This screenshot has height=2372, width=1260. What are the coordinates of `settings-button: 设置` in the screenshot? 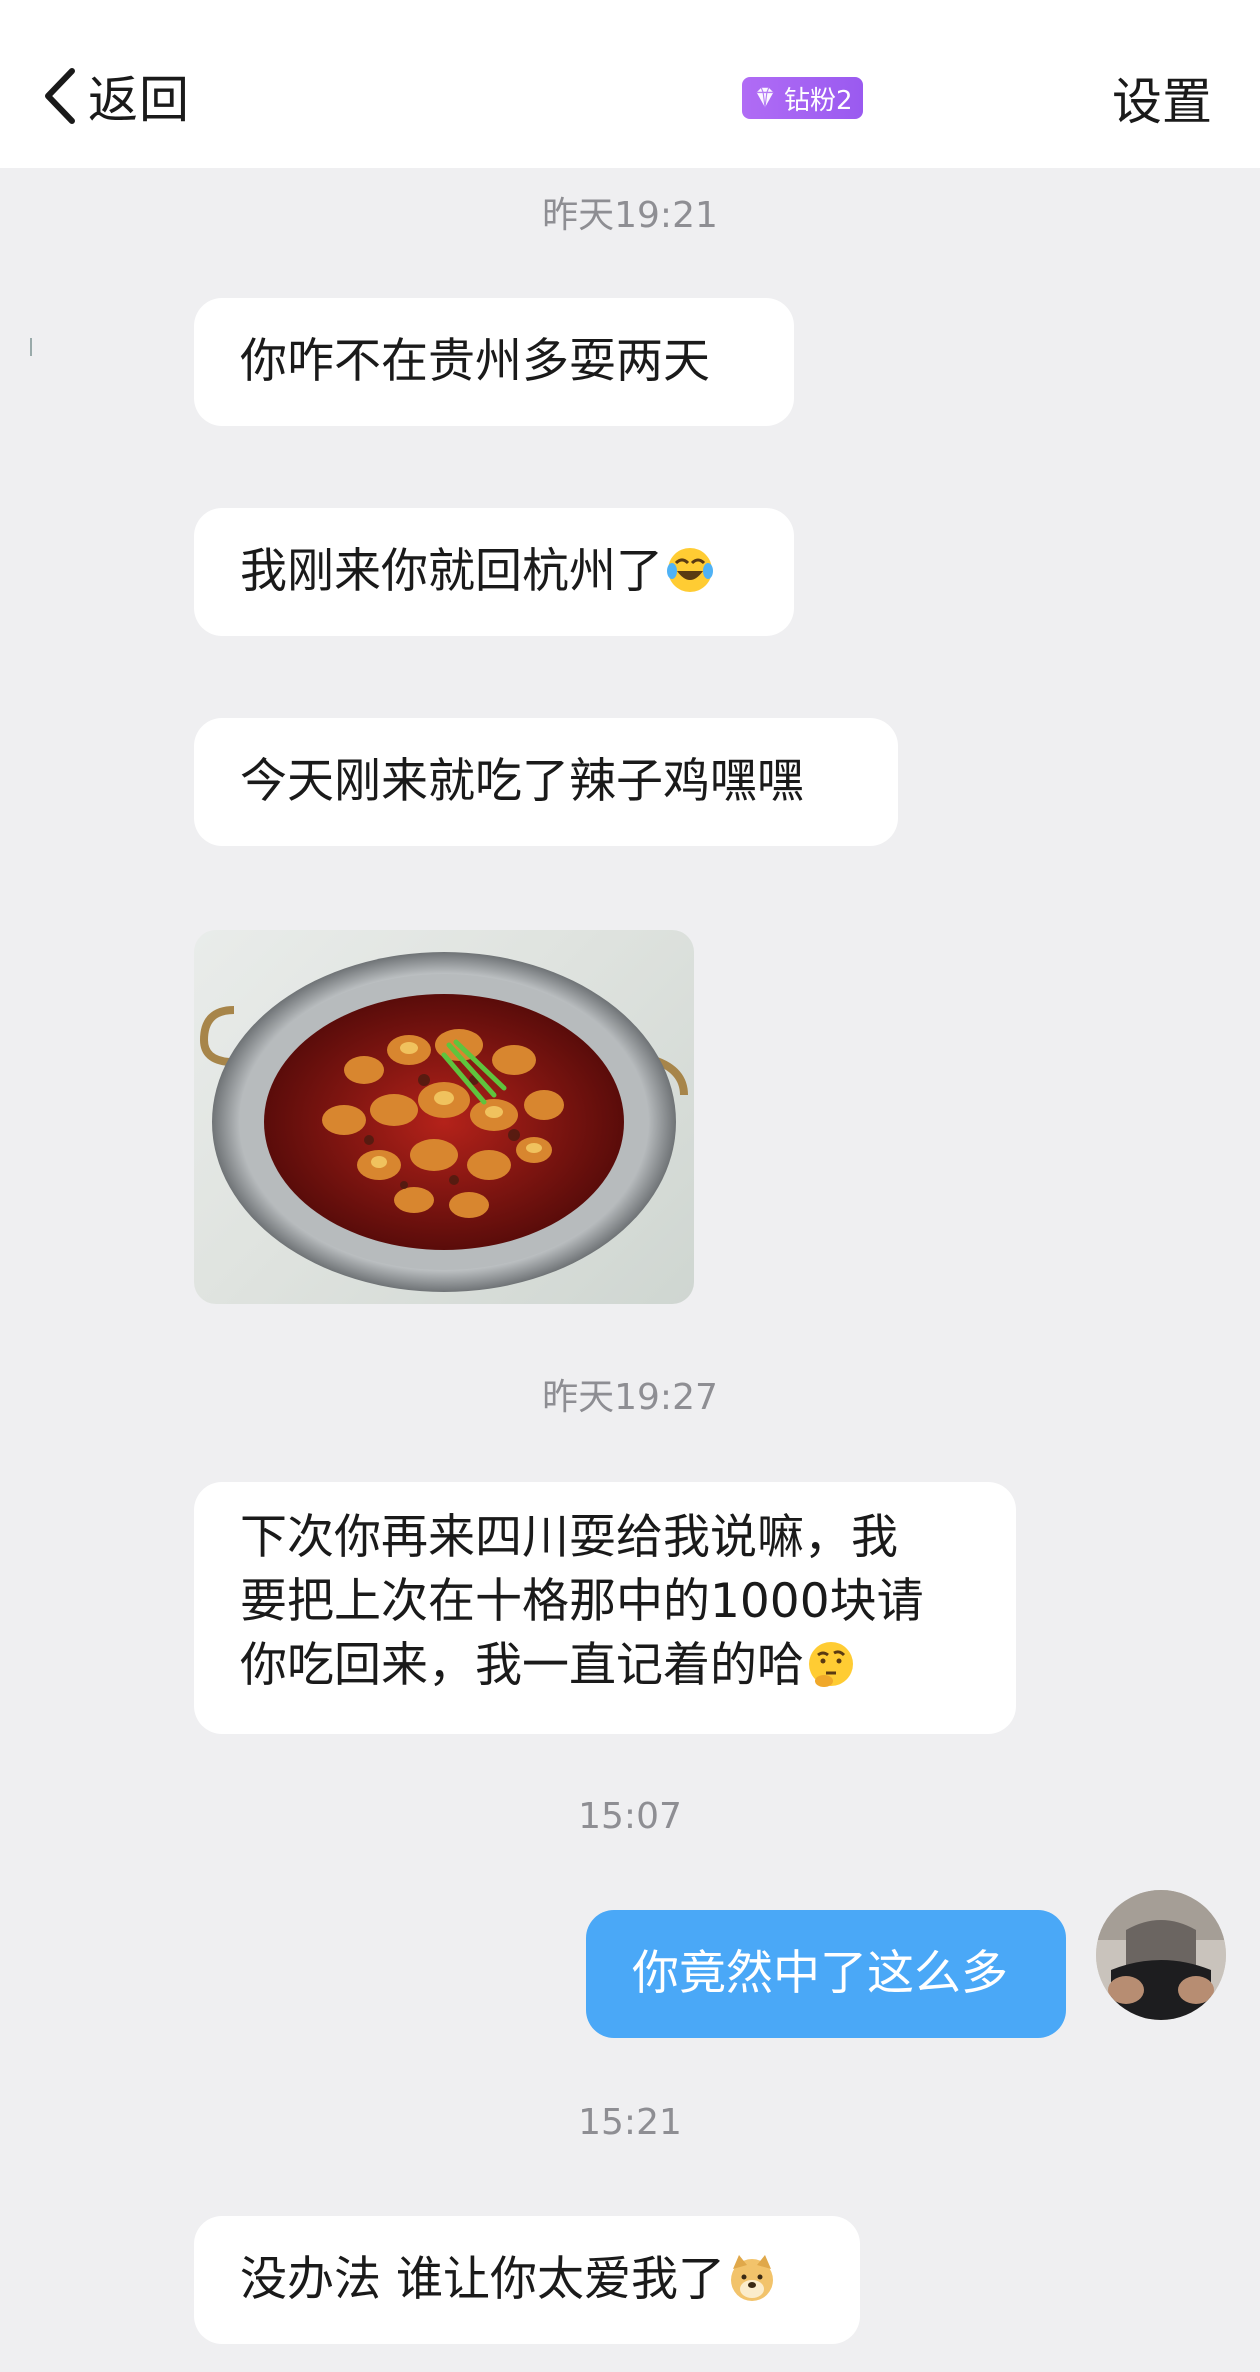 It's located at (1162, 98).